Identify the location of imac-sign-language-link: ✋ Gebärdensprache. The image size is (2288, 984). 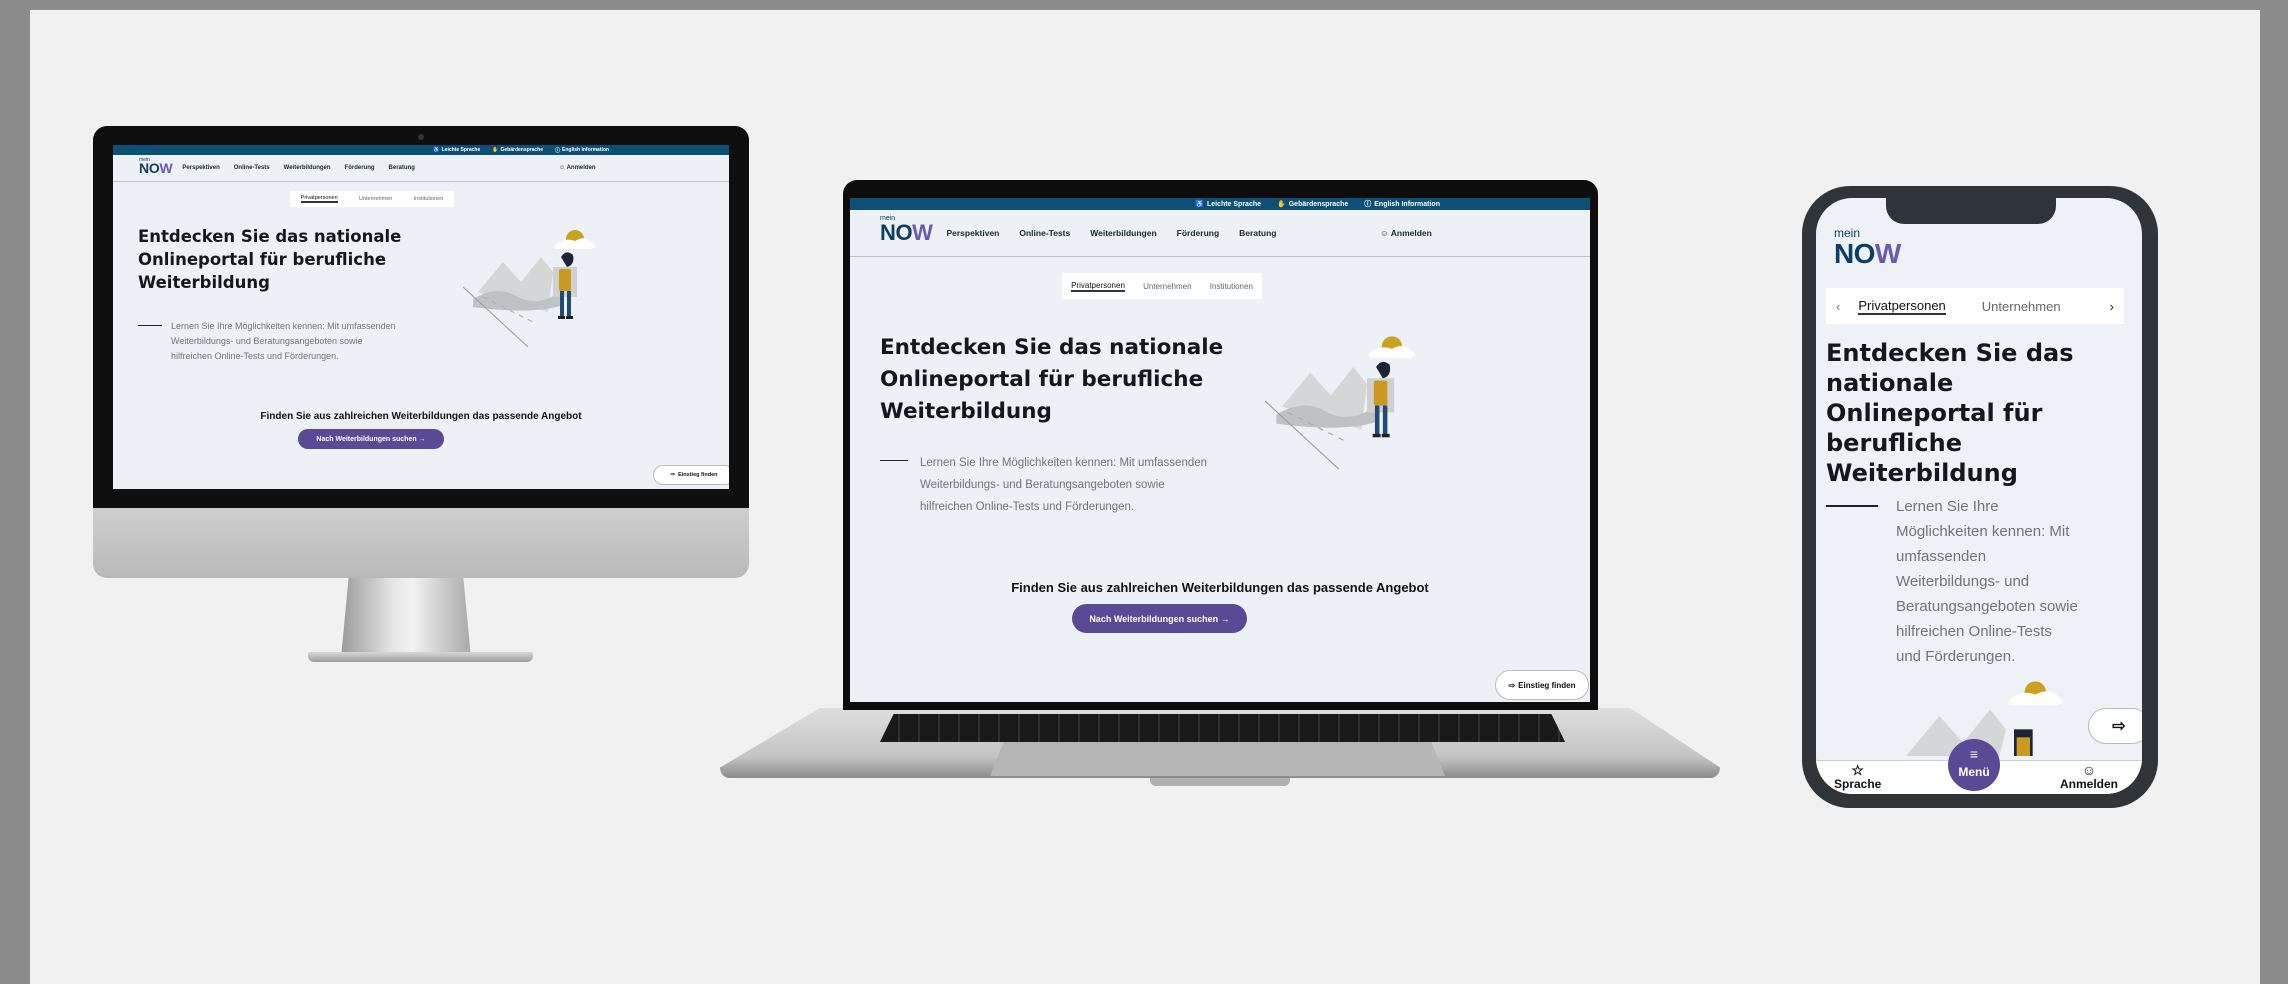
(517, 150).